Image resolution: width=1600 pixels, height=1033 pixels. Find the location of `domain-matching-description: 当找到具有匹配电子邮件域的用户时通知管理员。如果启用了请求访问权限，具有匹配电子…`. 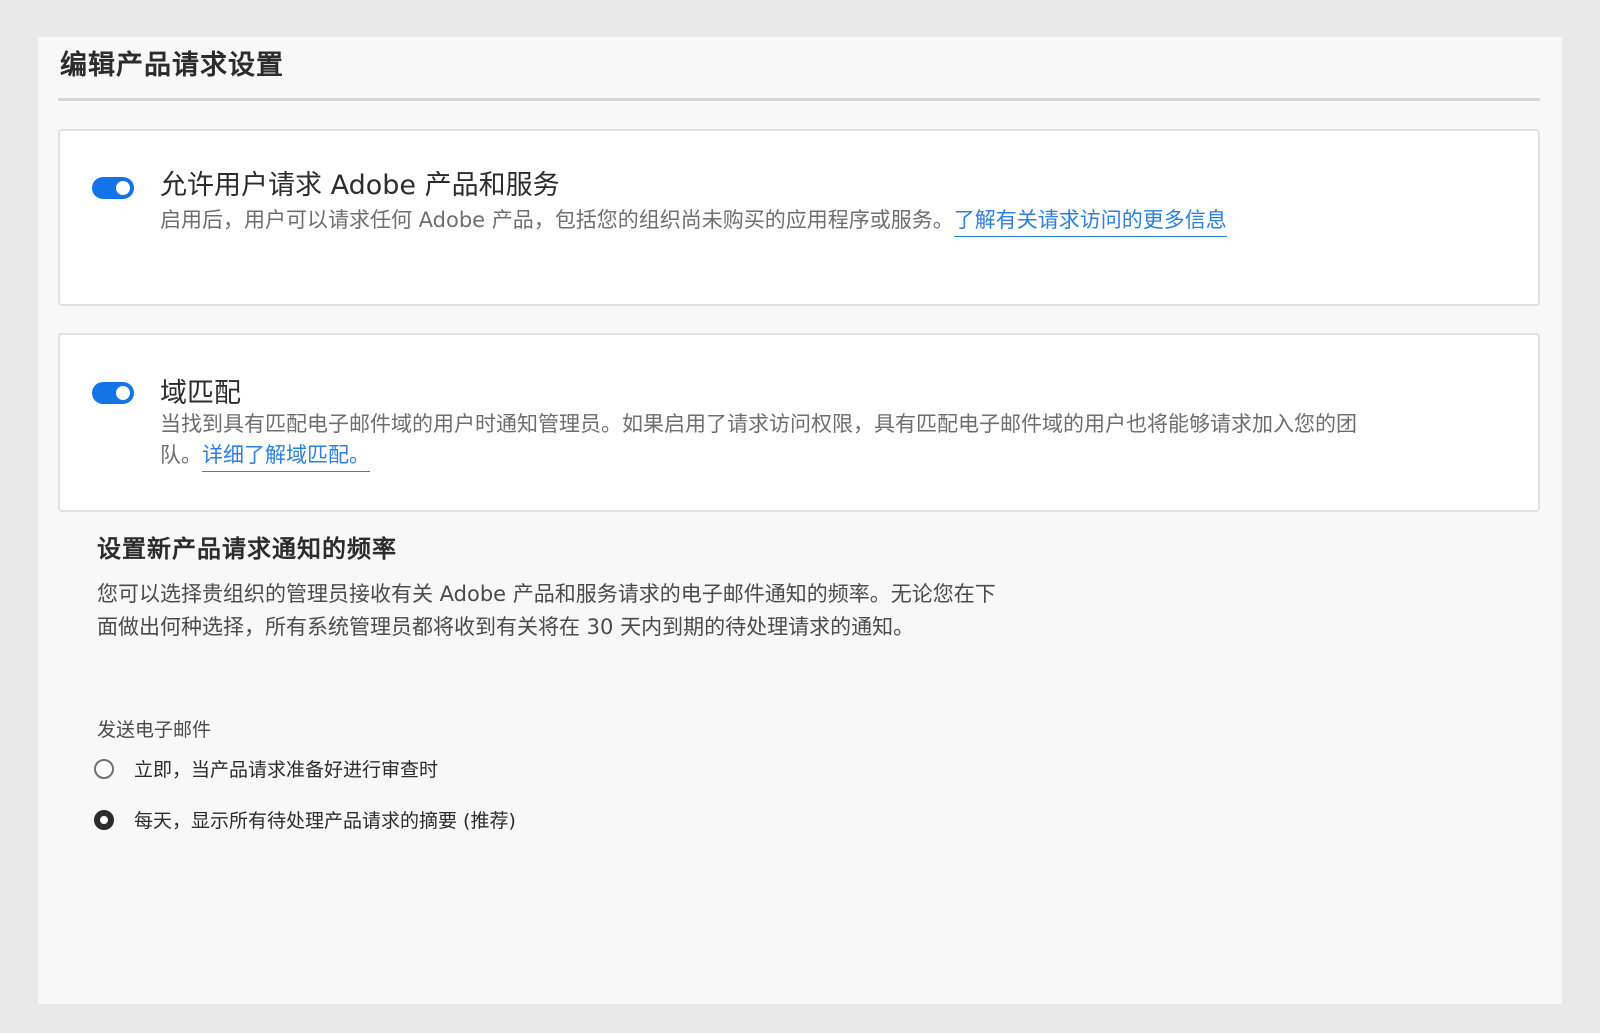

domain-matching-description: 当找到具有匹配电子邮件域的用户时通知管理员。如果启用了请求访问权限，具有匹配电子… is located at coordinates (760, 440).